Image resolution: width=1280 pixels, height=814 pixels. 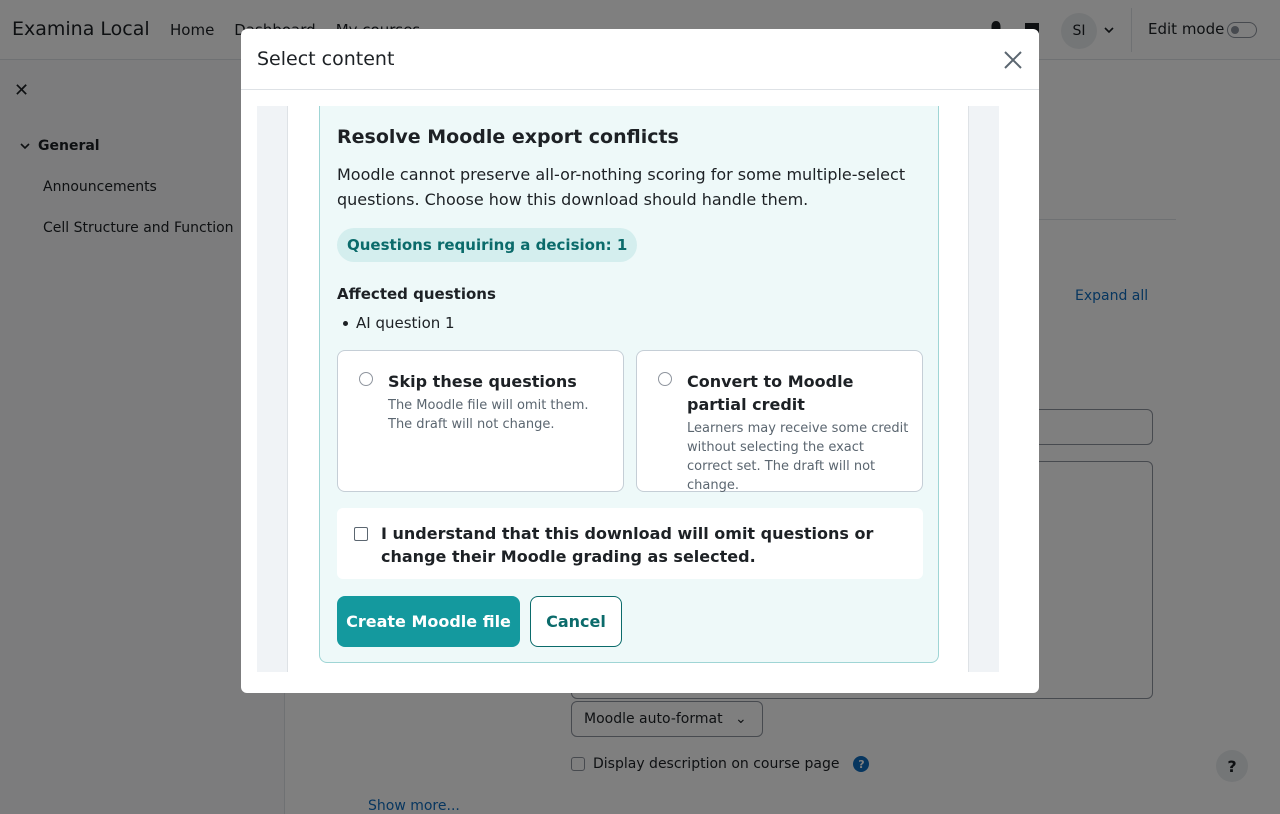 What do you see at coordinates (482, 381) in the screenshot?
I see `option-title: Skip these questions` at bounding box center [482, 381].